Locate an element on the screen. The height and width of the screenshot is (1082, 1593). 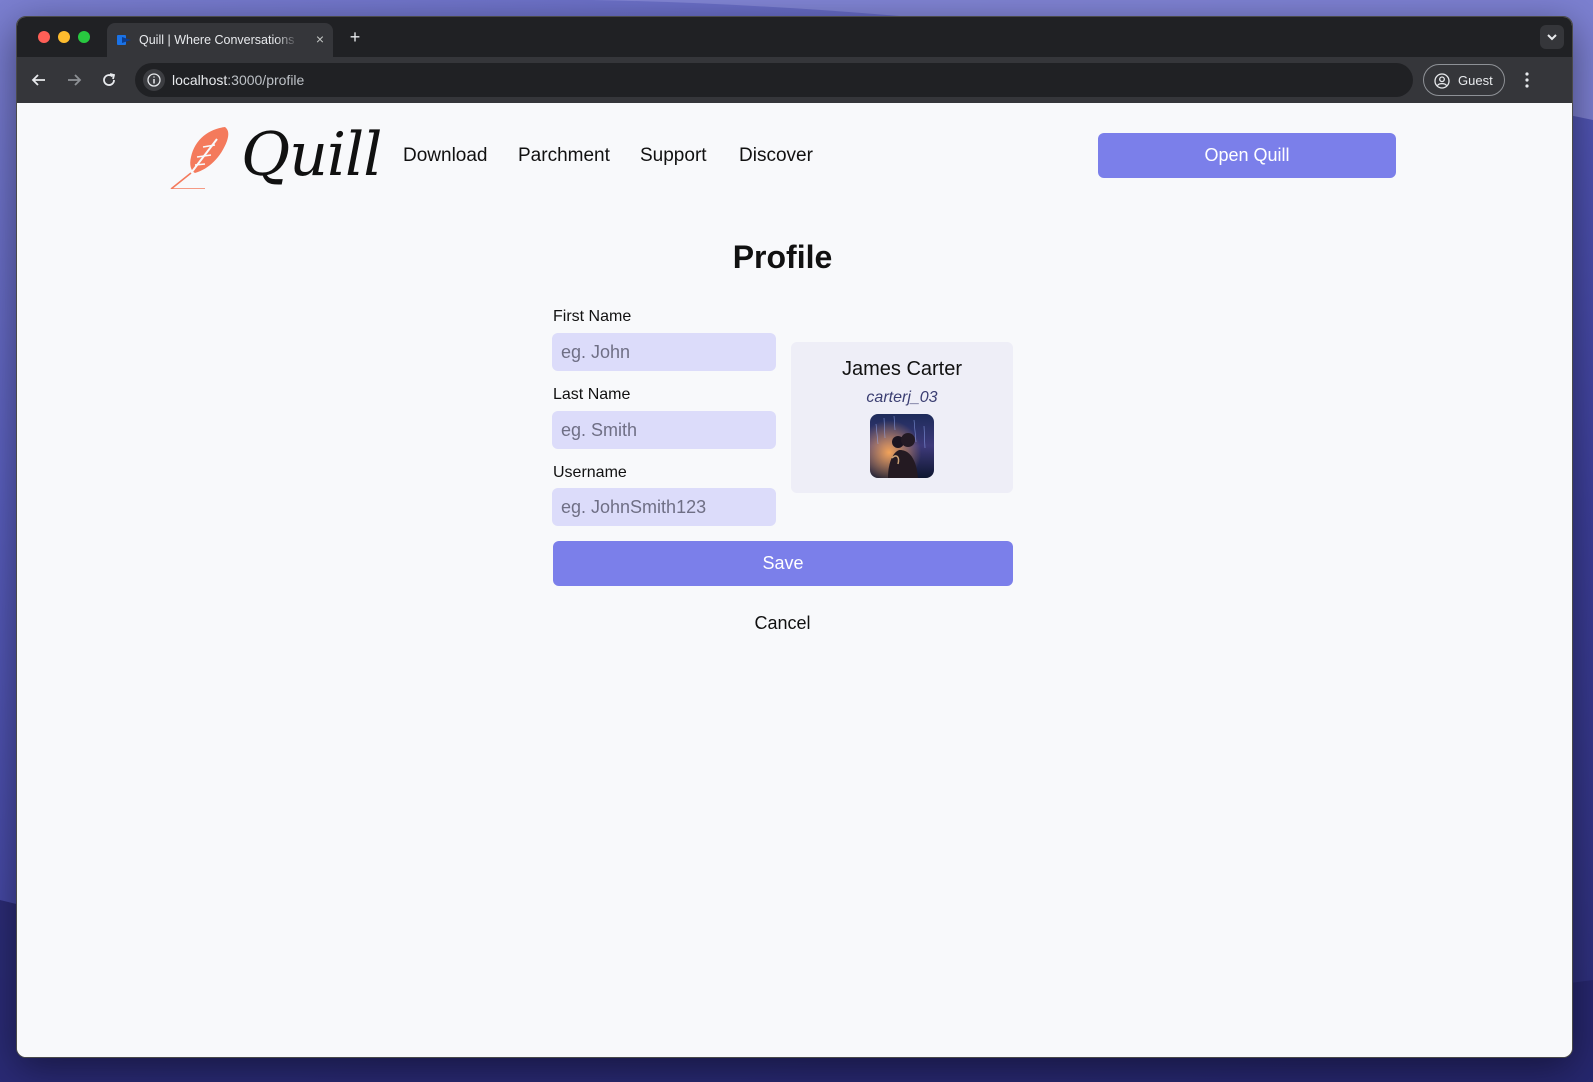
nav-parchment: Parchment is located at coordinates (564, 156).